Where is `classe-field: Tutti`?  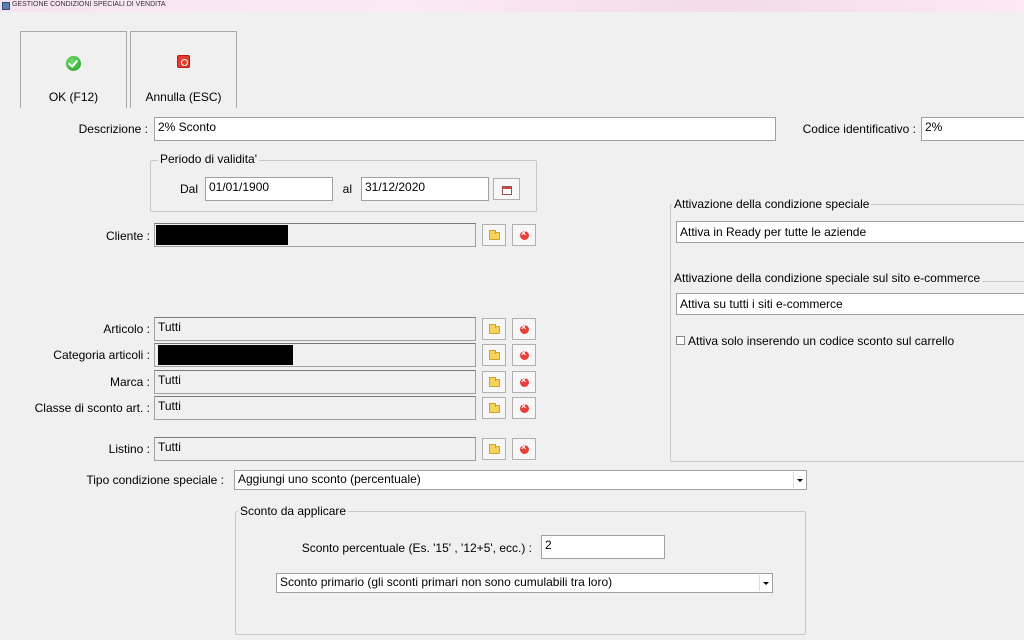
classe-field: Tutti is located at coordinates (315, 408).